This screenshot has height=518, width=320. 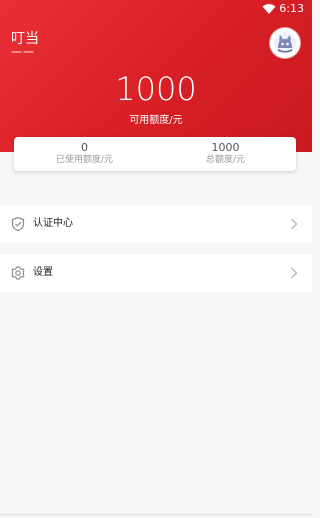 What do you see at coordinates (18, 273) in the screenshot?
I see `gear-icon` at bounding box center [18, 273].